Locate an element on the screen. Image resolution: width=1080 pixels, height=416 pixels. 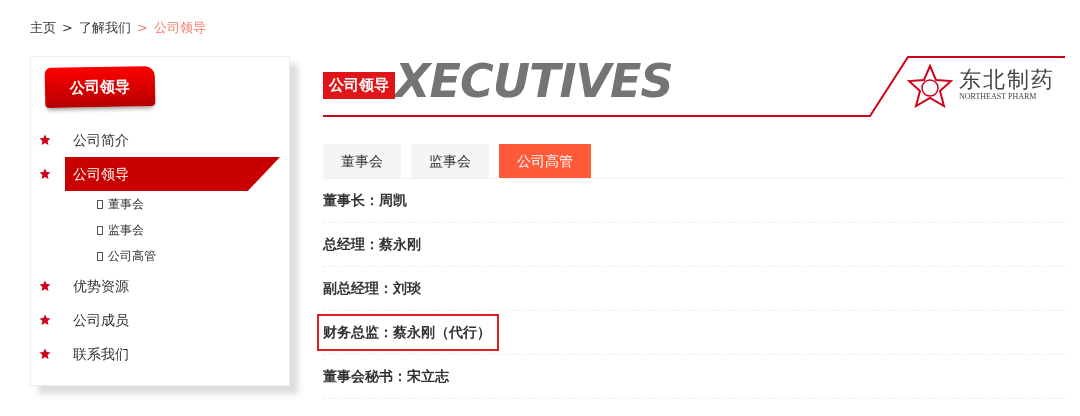
sidebar-subitem: 董事会 is located at coordinates (126, 204).